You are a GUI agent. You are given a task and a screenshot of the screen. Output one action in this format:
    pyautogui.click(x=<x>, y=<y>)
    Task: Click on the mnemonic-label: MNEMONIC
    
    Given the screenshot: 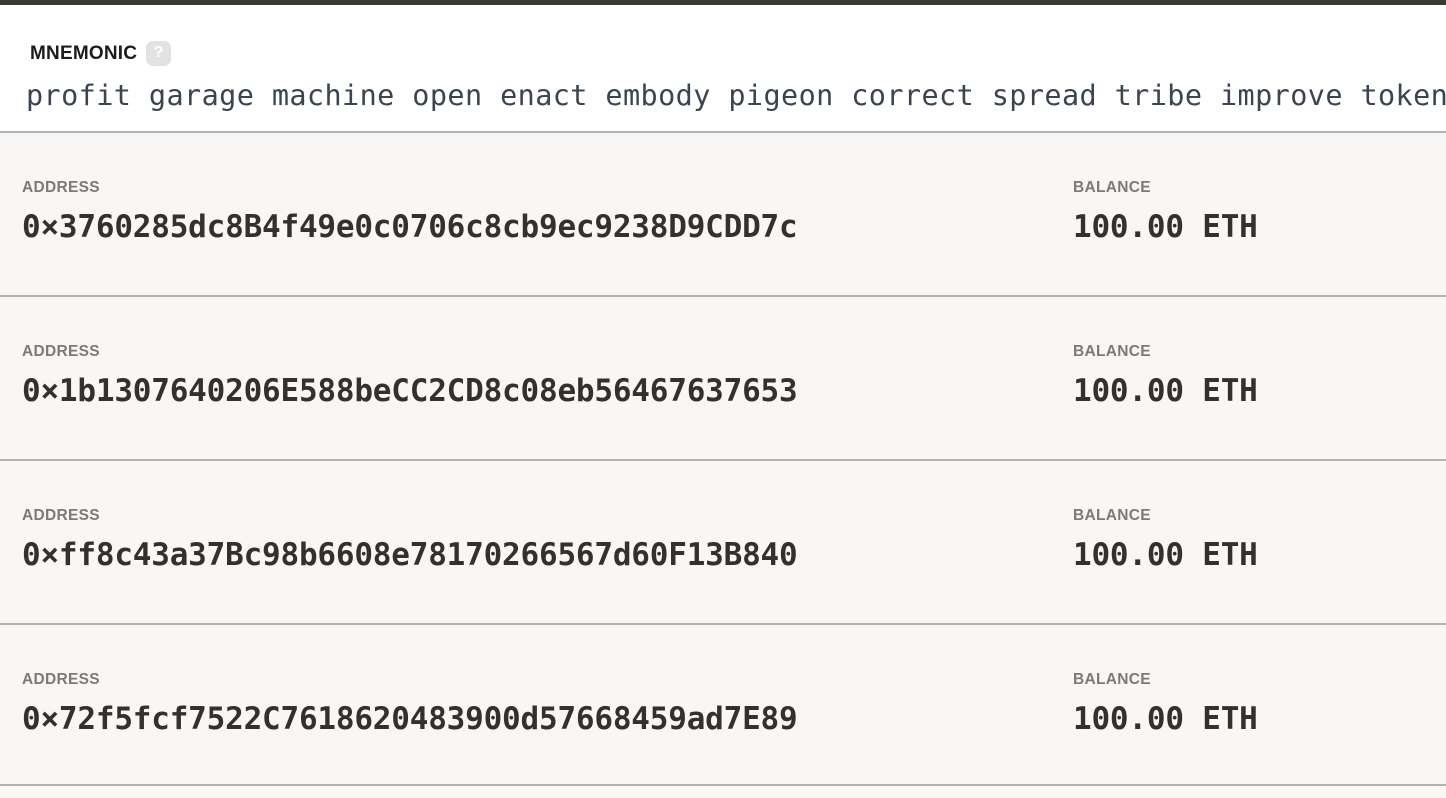 What is the action you would take?
    pyautogui.click(x=84, y=53)
    